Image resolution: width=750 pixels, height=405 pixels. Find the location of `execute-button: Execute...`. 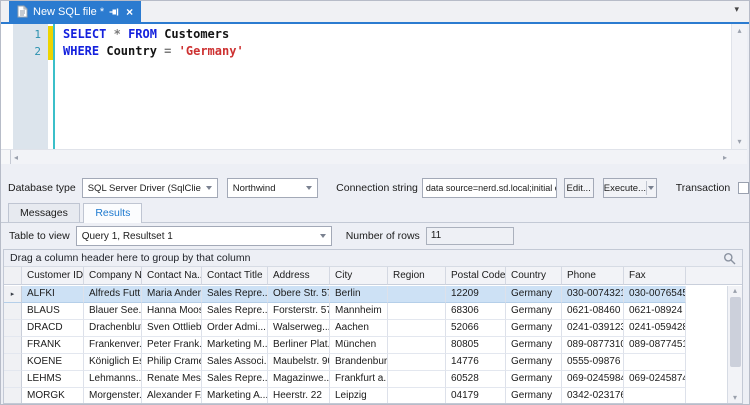

execute-button: Execute... is located at coordinates (629, 188).